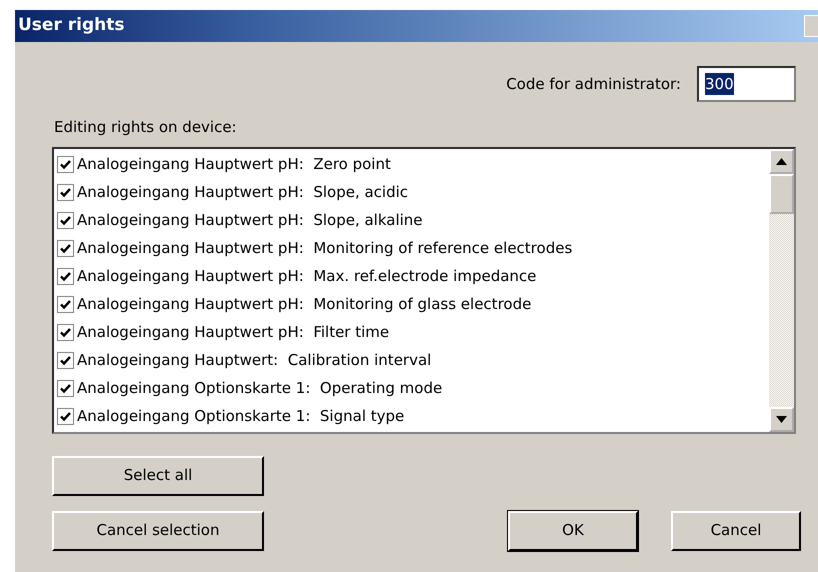  What do you see at coordinates (573, 530) in the screenshot?
I see `ok-button: OK` at bounding box center [573, 530].